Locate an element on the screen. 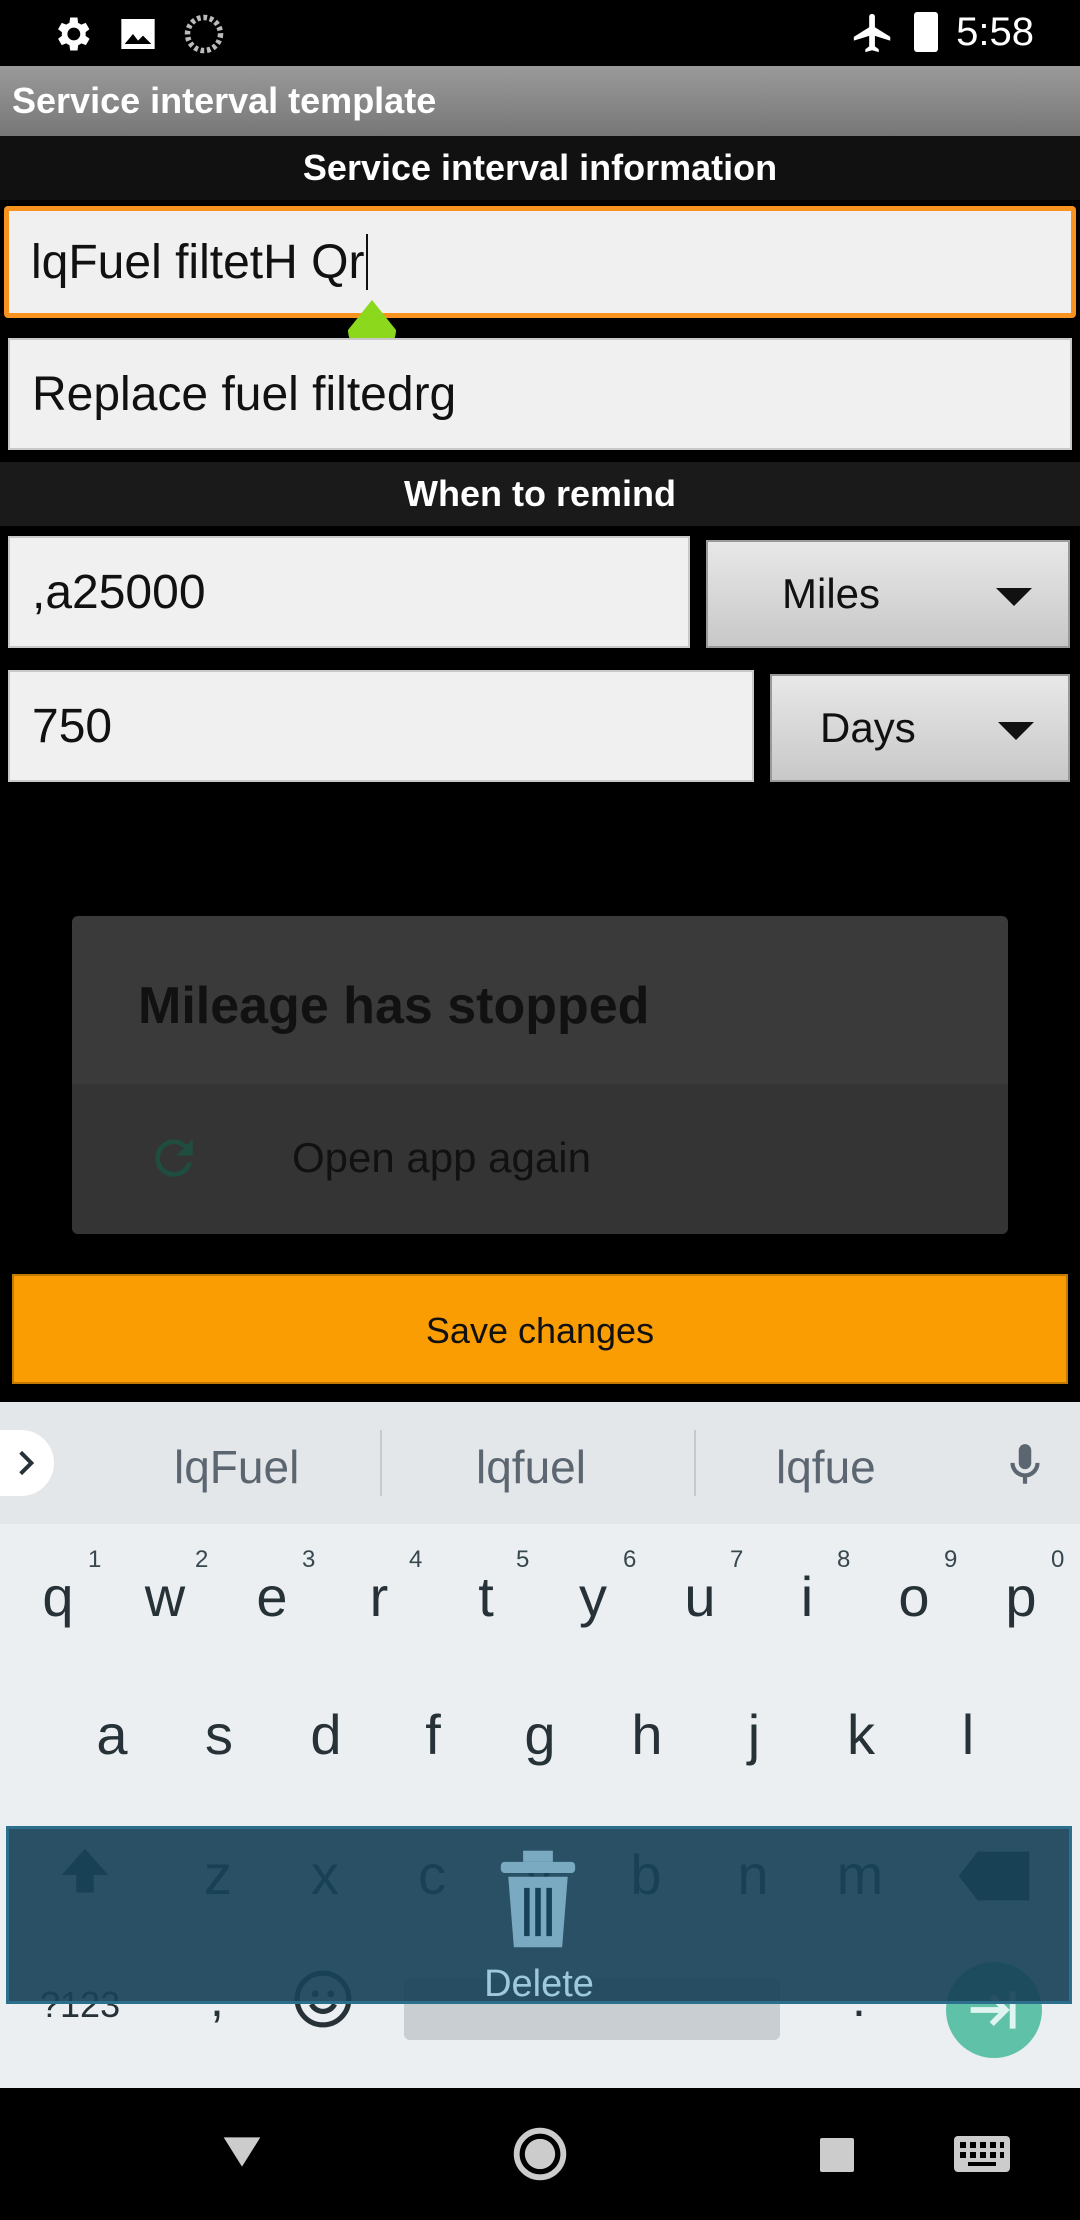  recents-icon is located at coordinates (837, 2155).